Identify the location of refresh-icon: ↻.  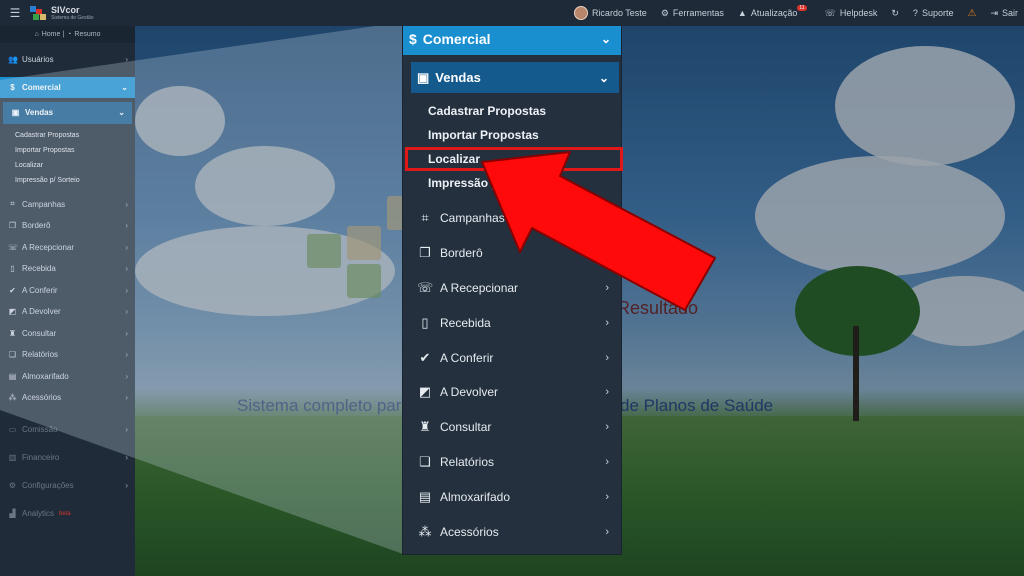
(895, 12).